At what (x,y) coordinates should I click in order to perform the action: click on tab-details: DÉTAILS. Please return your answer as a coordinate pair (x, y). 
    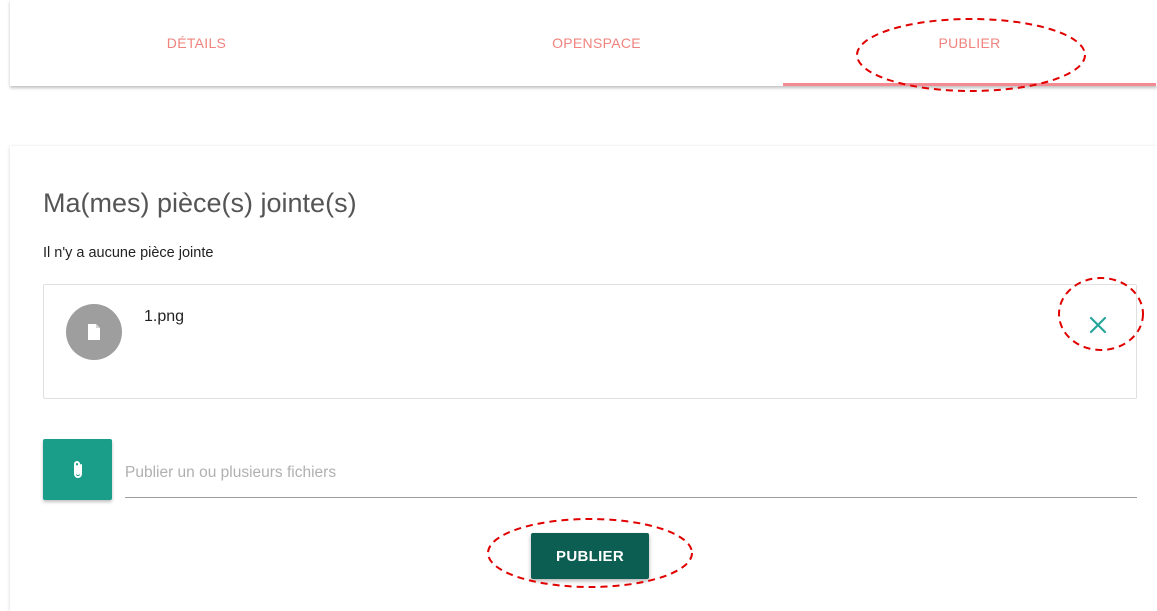
    Looking at the image, I should click on (196, 43).